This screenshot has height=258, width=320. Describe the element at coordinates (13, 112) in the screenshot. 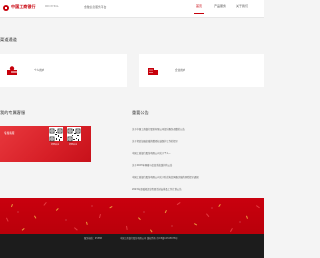

I see `service-title: 我的专属客服` at that location.